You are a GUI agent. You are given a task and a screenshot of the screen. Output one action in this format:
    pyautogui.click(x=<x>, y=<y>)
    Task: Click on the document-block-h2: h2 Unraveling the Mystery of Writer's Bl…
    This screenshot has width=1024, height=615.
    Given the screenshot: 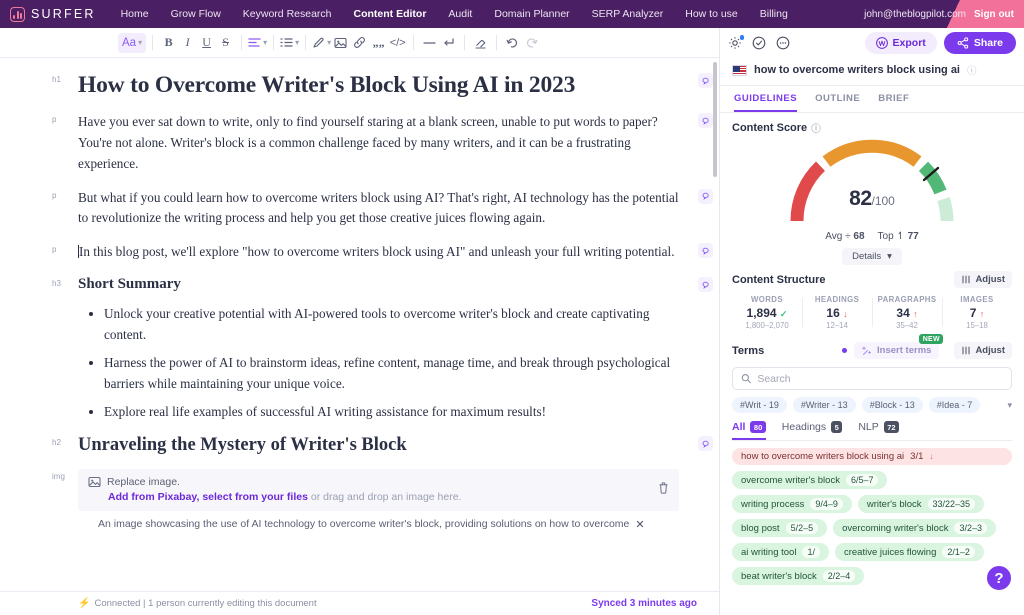 What is the action you would take?
    pyautogui.click(x=382, y=445)
    